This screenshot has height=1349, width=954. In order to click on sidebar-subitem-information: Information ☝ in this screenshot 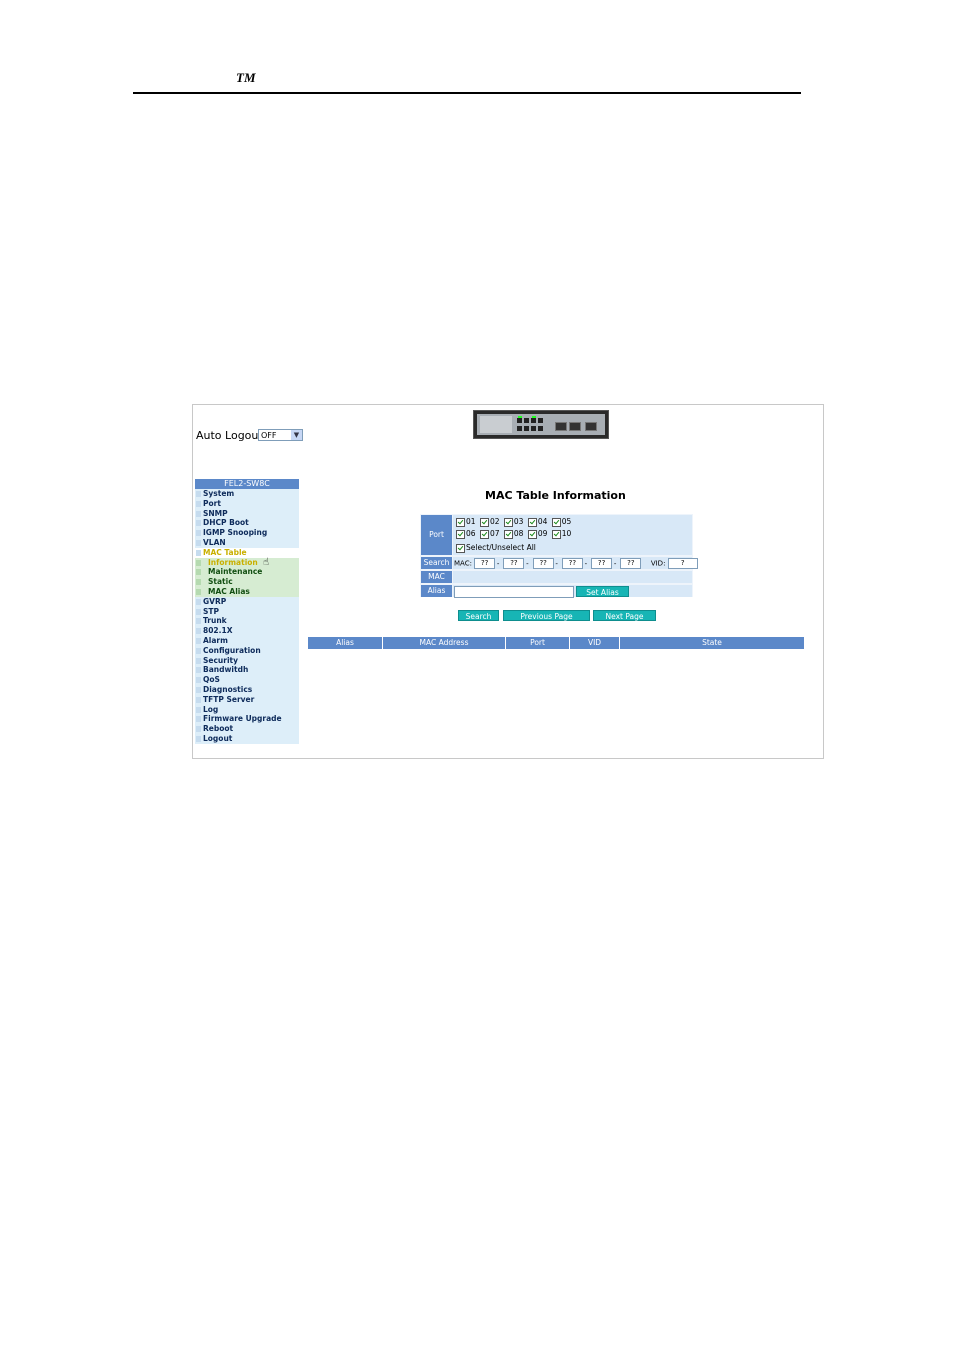, I will do `click(247, 562)`.